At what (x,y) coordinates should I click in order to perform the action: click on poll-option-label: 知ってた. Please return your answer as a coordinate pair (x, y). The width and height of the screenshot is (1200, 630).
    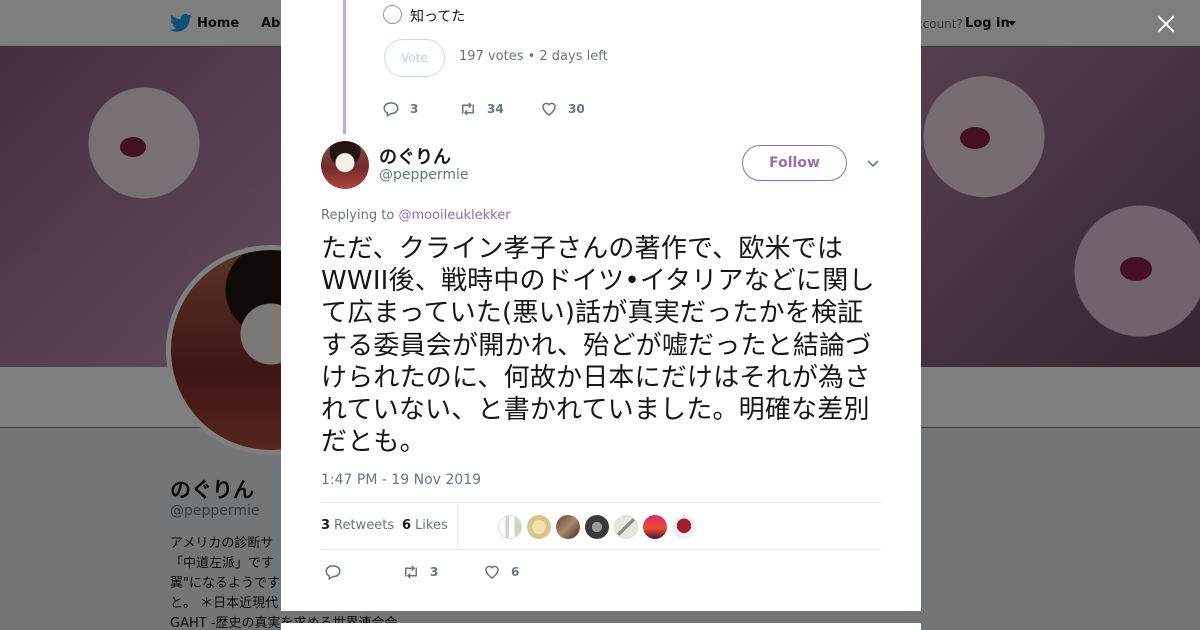
    Looking at the image, I should click on (437, 16).